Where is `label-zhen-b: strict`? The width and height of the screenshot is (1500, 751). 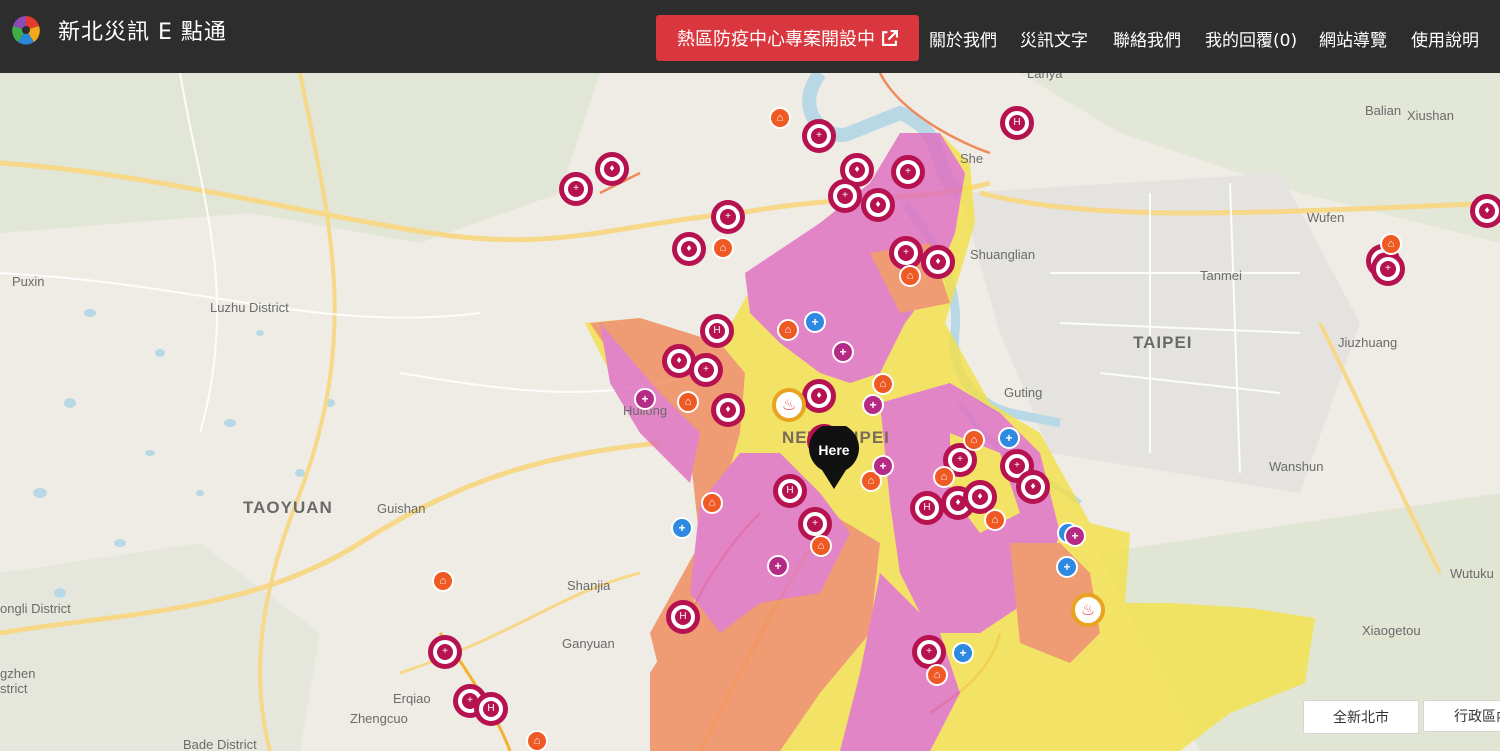
label-zhen-b: strict is located at coordinates (14, 688).